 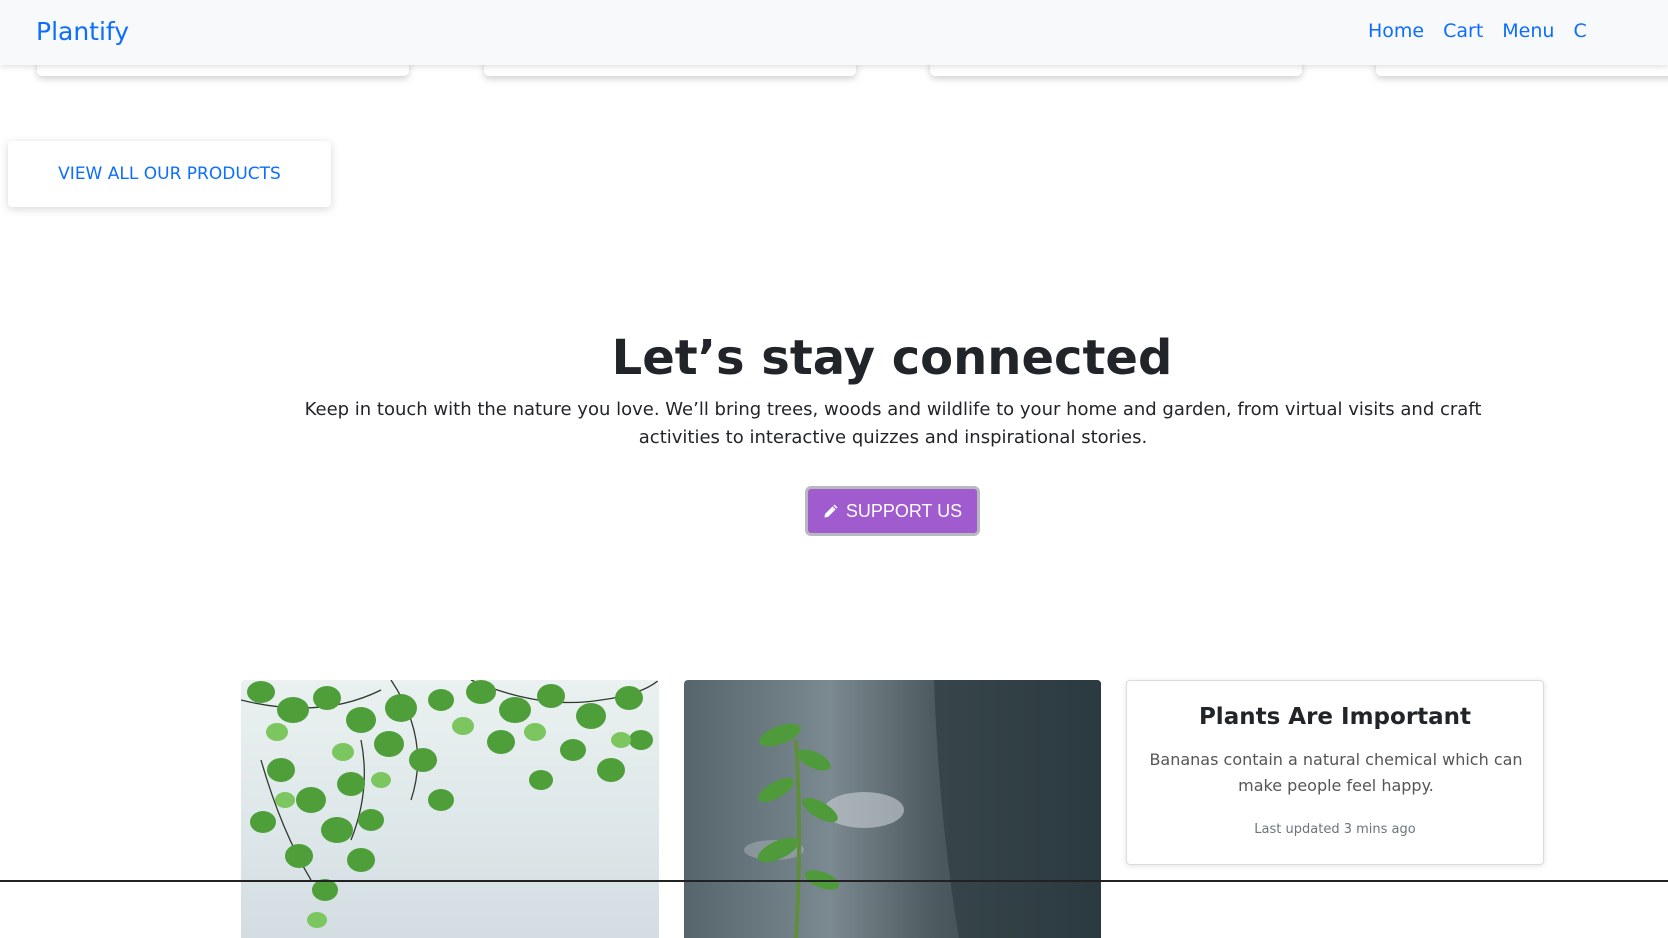 I want to click on nav-link-cutoff: C, so click(x=1579, y=31).